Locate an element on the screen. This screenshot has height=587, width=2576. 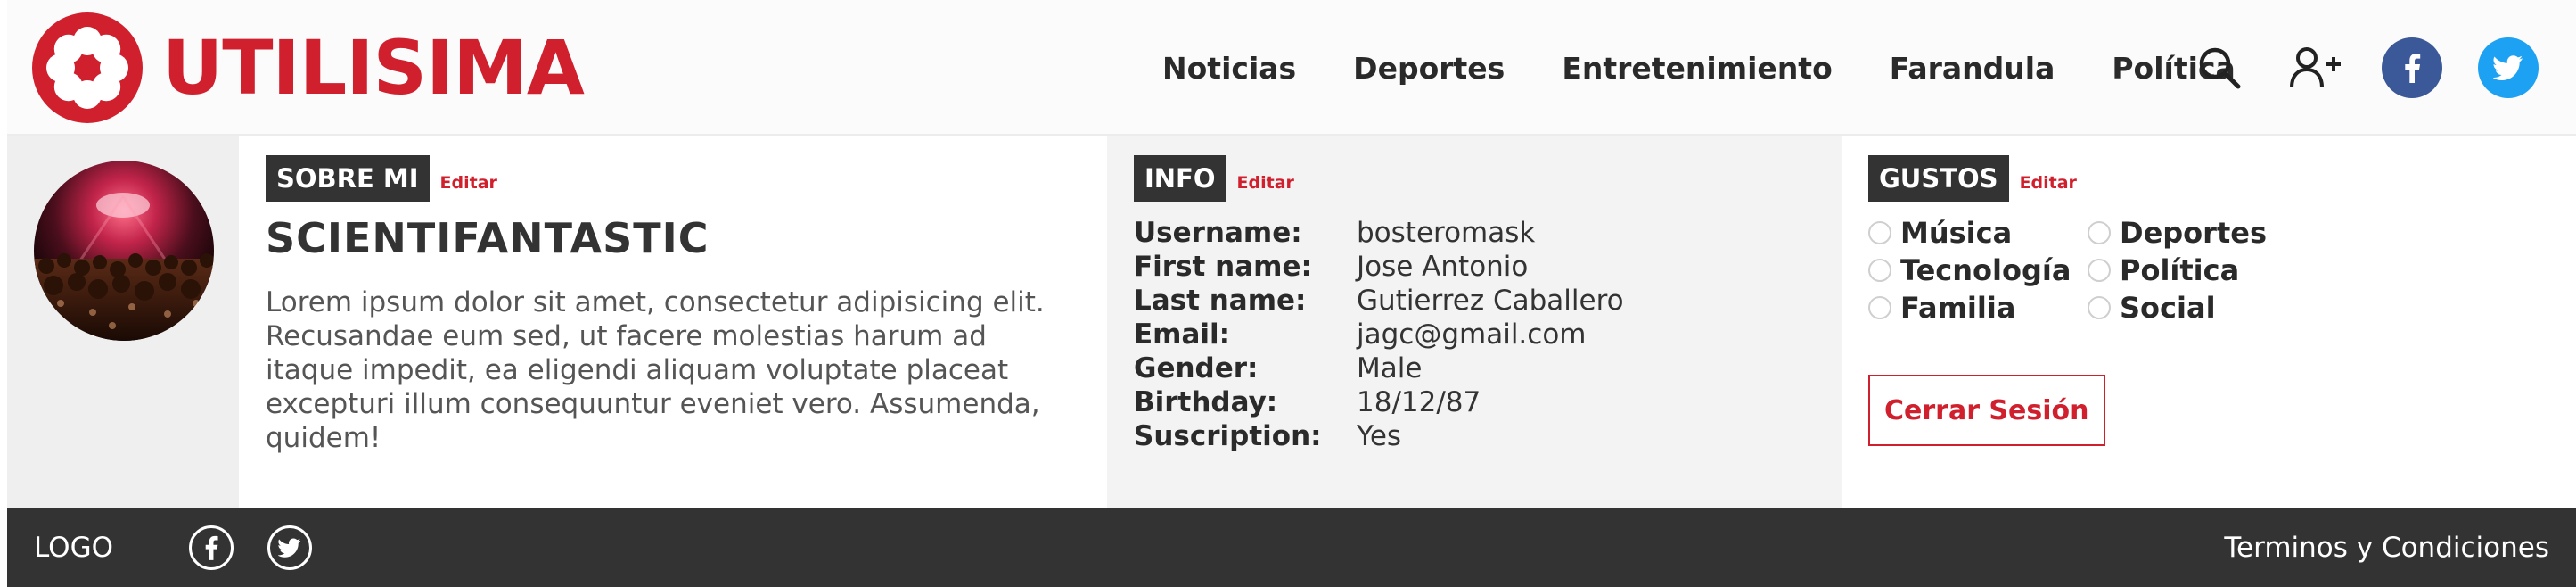
google-plus-icon is located at coordinates (2315, 67).